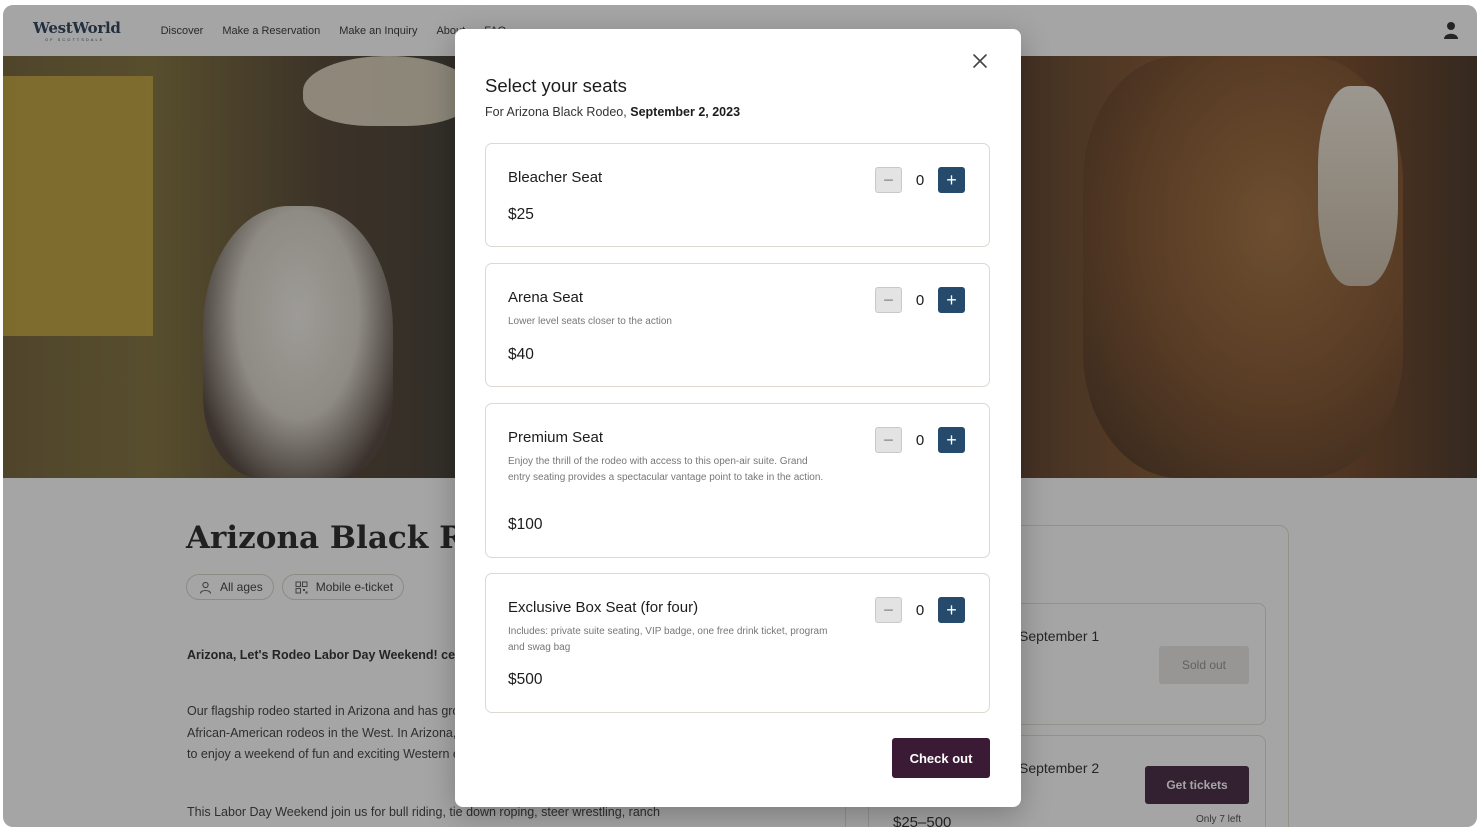 Image resolution: width=1483 pixels, height=829 pixels. Describe the element at coordinates (556, 112) in the screenshot. I see `modal-subtitle-event: For Arizona Black Rodeo,` at that location.